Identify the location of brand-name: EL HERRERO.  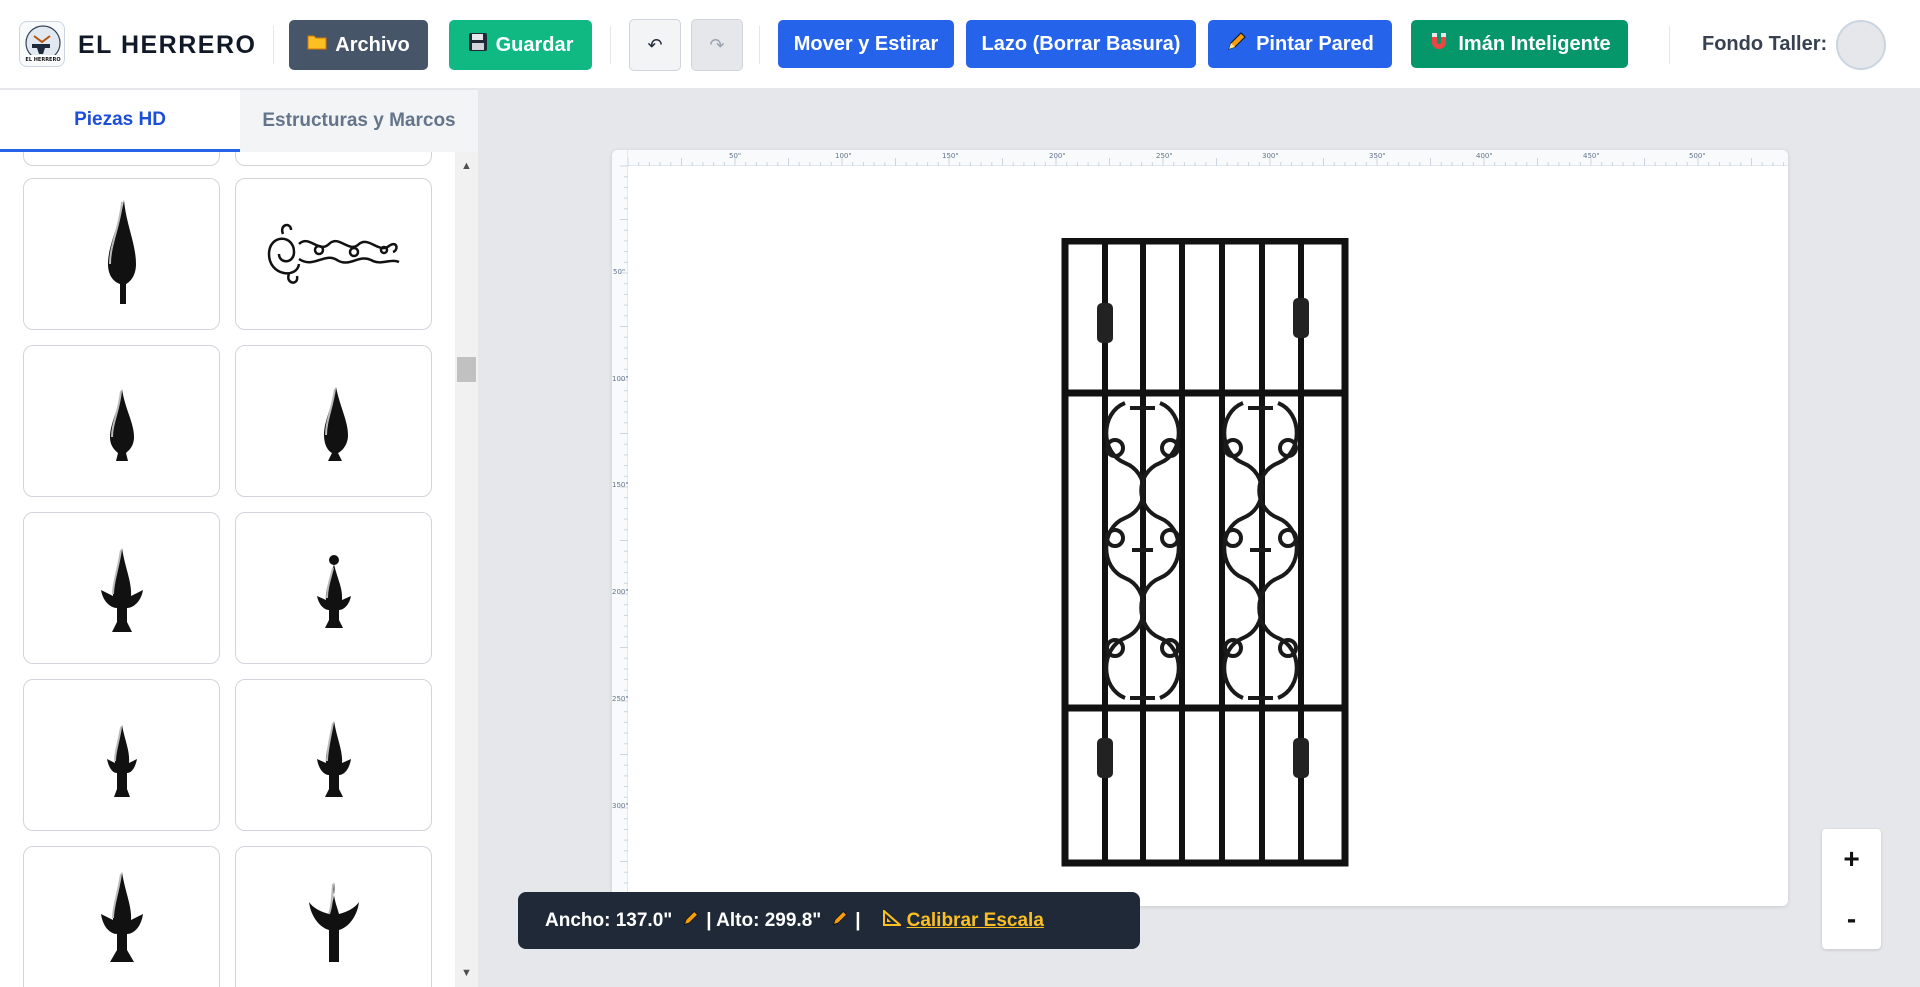
(167, 45).